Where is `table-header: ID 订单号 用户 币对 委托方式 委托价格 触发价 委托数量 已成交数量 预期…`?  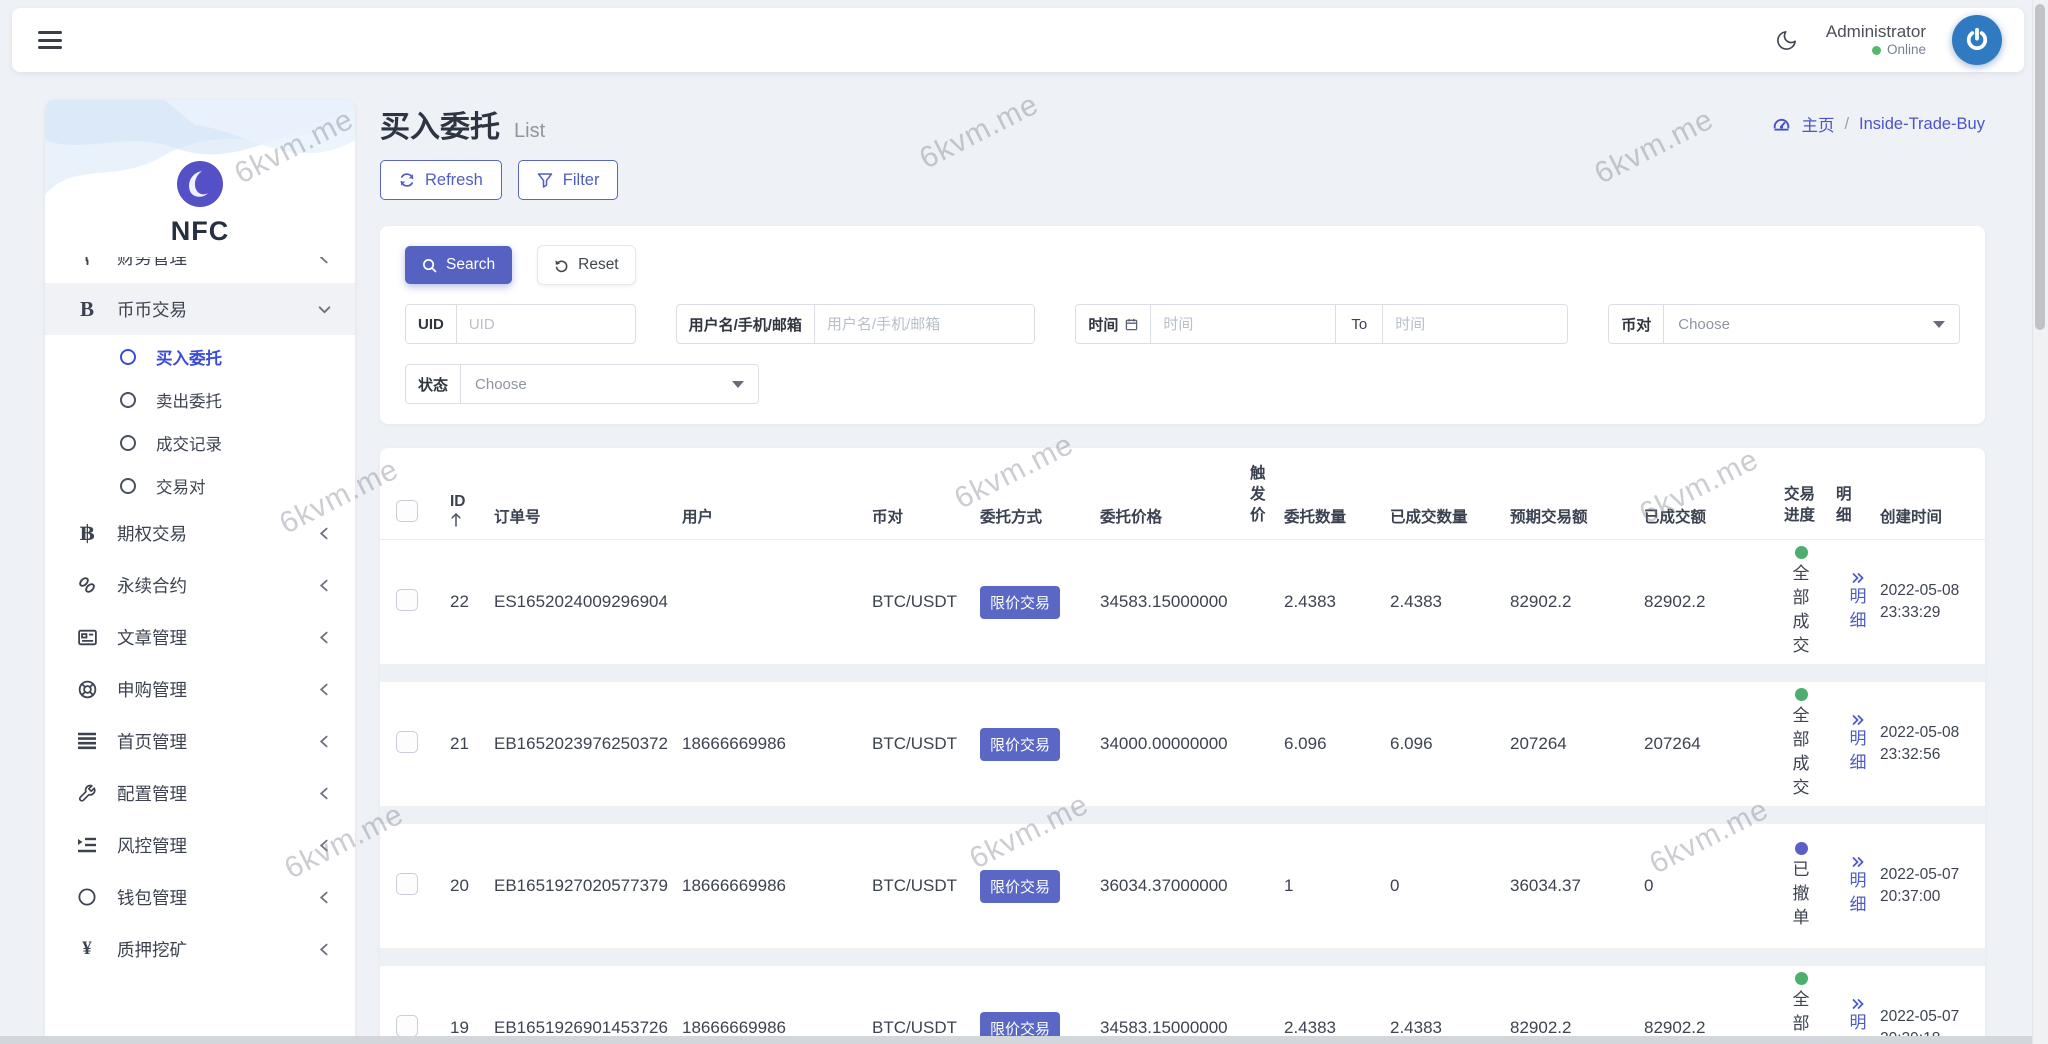
table-header: ID 订单号 用户 币对 委托方式 委托价格 触发价 委托数量 已成交数量 预期… is located at coordinates (1182, 494).